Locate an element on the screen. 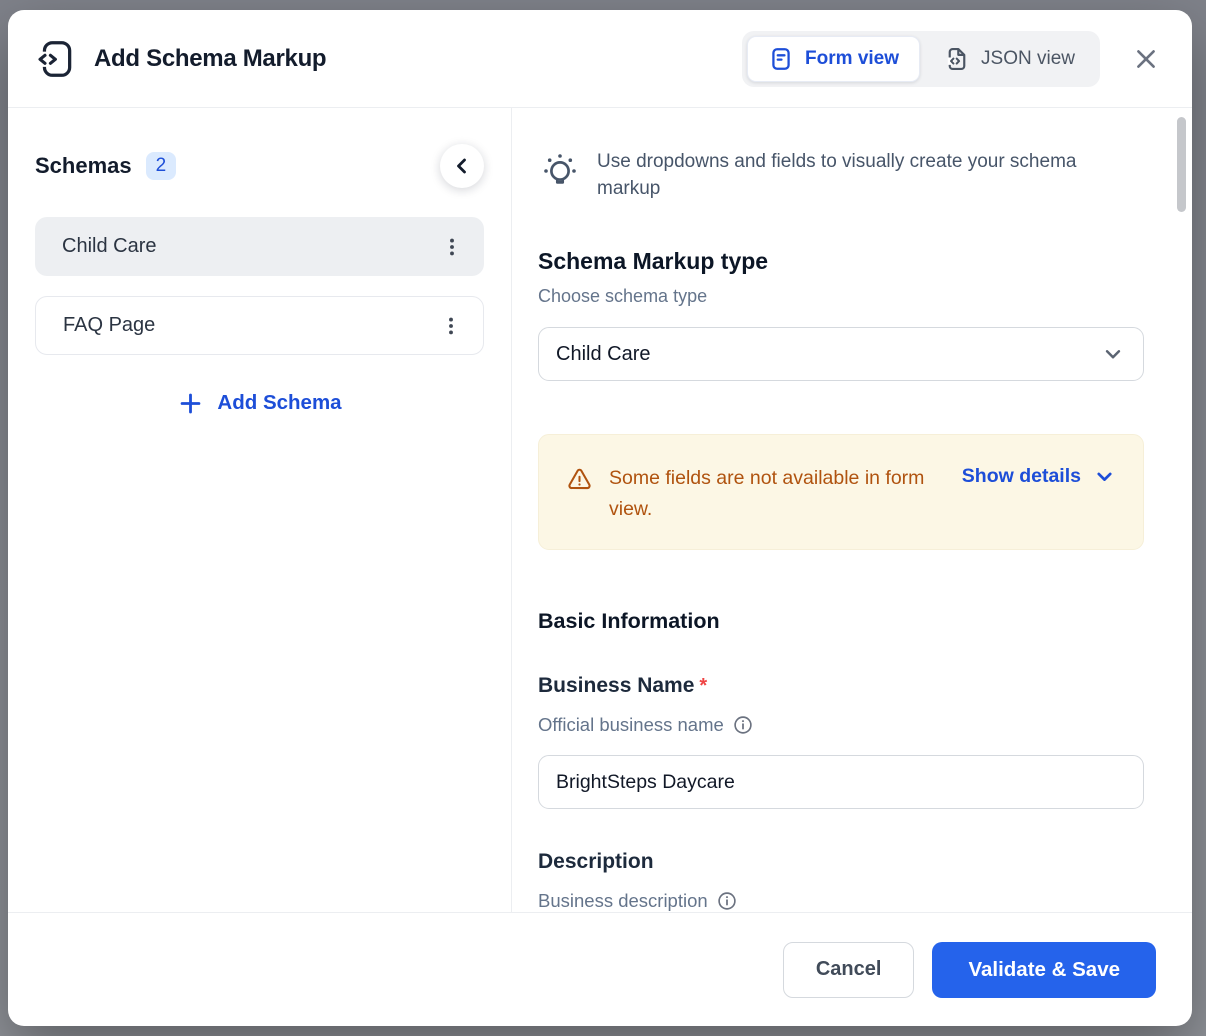 Image resolution: width=1206 pixels, height=1036 pixels. view-toggle: Form view JSON view is located at coordinates (921, 58).